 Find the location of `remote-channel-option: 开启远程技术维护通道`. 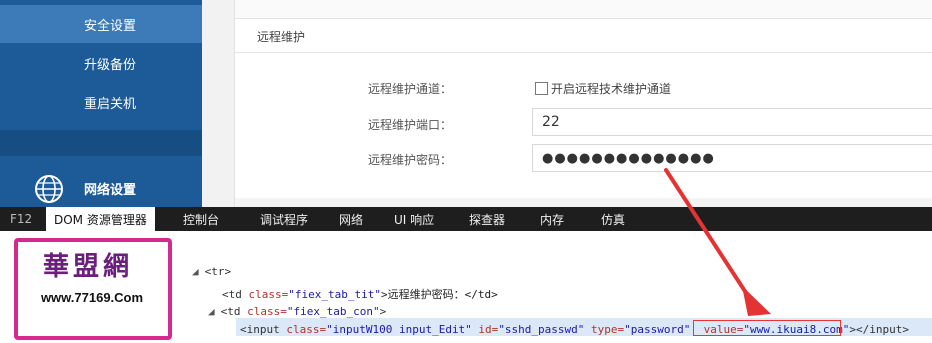

remote-channel-option: 开启远程技术维护通道 is located at coordinates (603, 88).